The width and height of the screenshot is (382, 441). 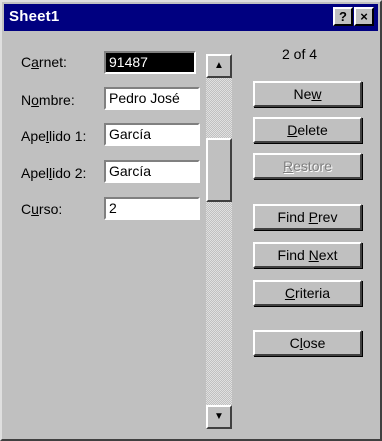 What do you see at coordinates (48, 100) in the screenshot?
I see `field-label-nombre: Nombre:` at bounding box center [48, 100].